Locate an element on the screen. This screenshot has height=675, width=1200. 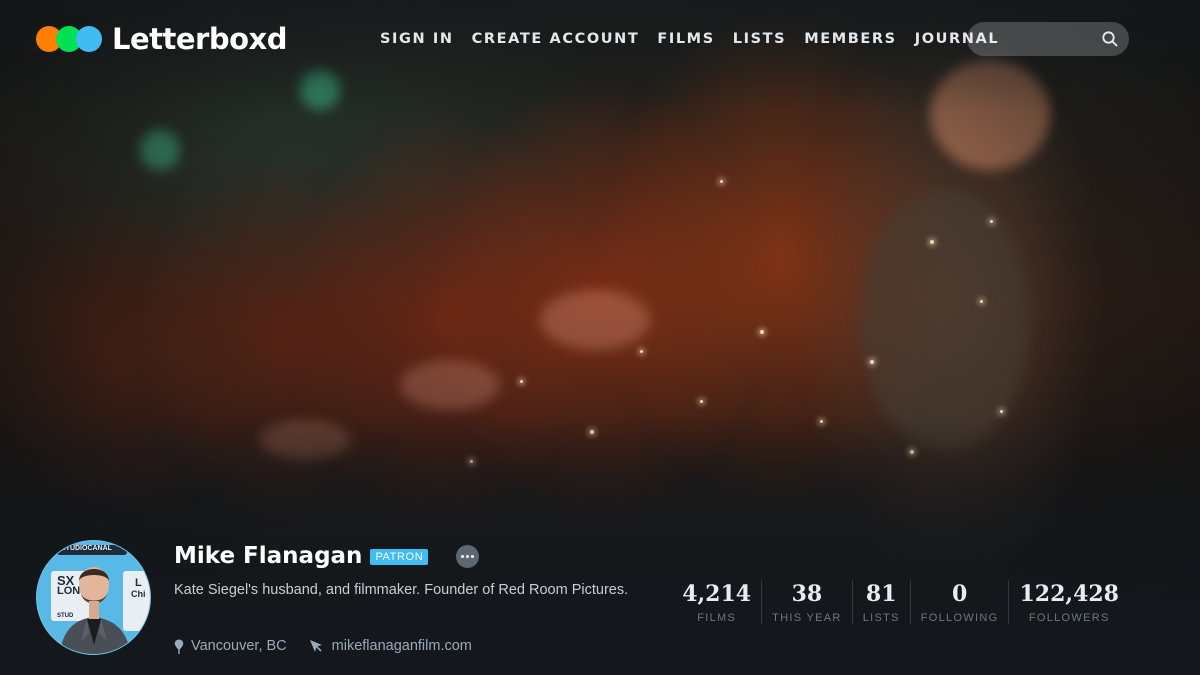
stat-value: 122,428 is located at coordinates (1069, 594).